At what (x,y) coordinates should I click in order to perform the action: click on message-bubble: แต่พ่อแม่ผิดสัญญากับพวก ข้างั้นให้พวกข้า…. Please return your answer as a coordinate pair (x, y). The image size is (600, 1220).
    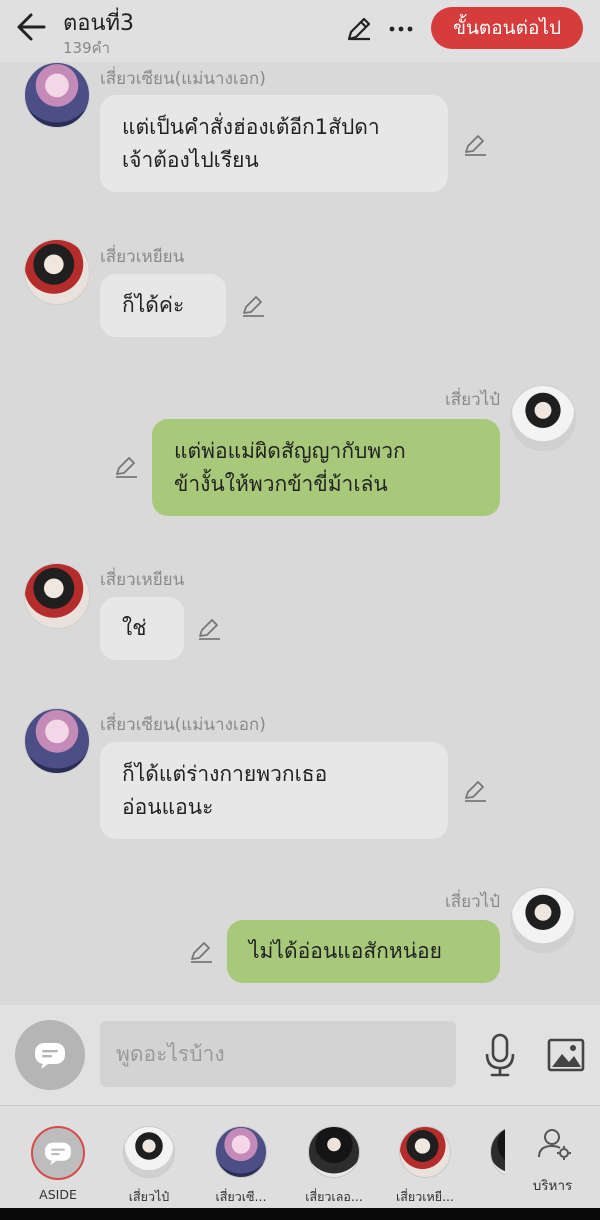
    Looking at the image, I should click on (326, 467).